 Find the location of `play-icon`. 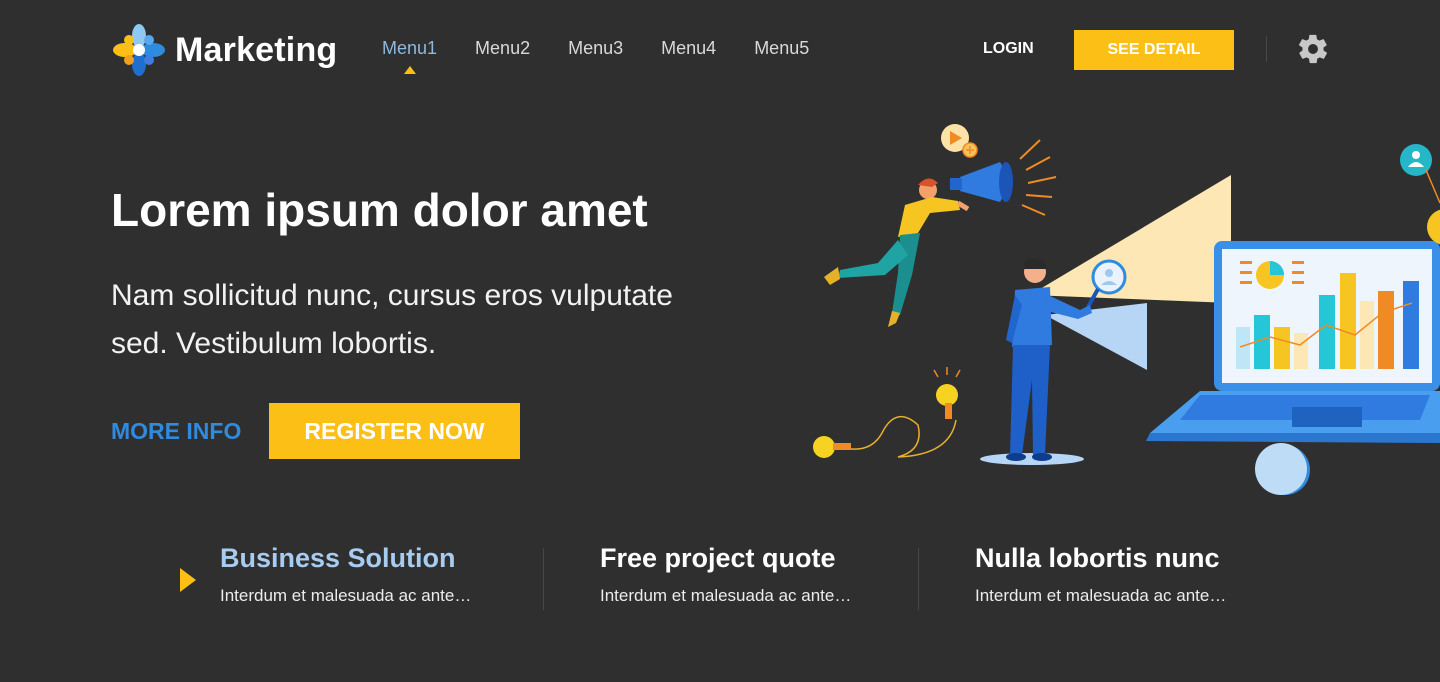

play-icon is located at coordinates (959, 141).